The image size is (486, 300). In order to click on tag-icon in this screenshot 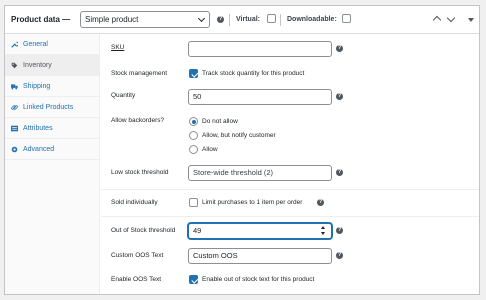, I will do `click(14, 65)`.